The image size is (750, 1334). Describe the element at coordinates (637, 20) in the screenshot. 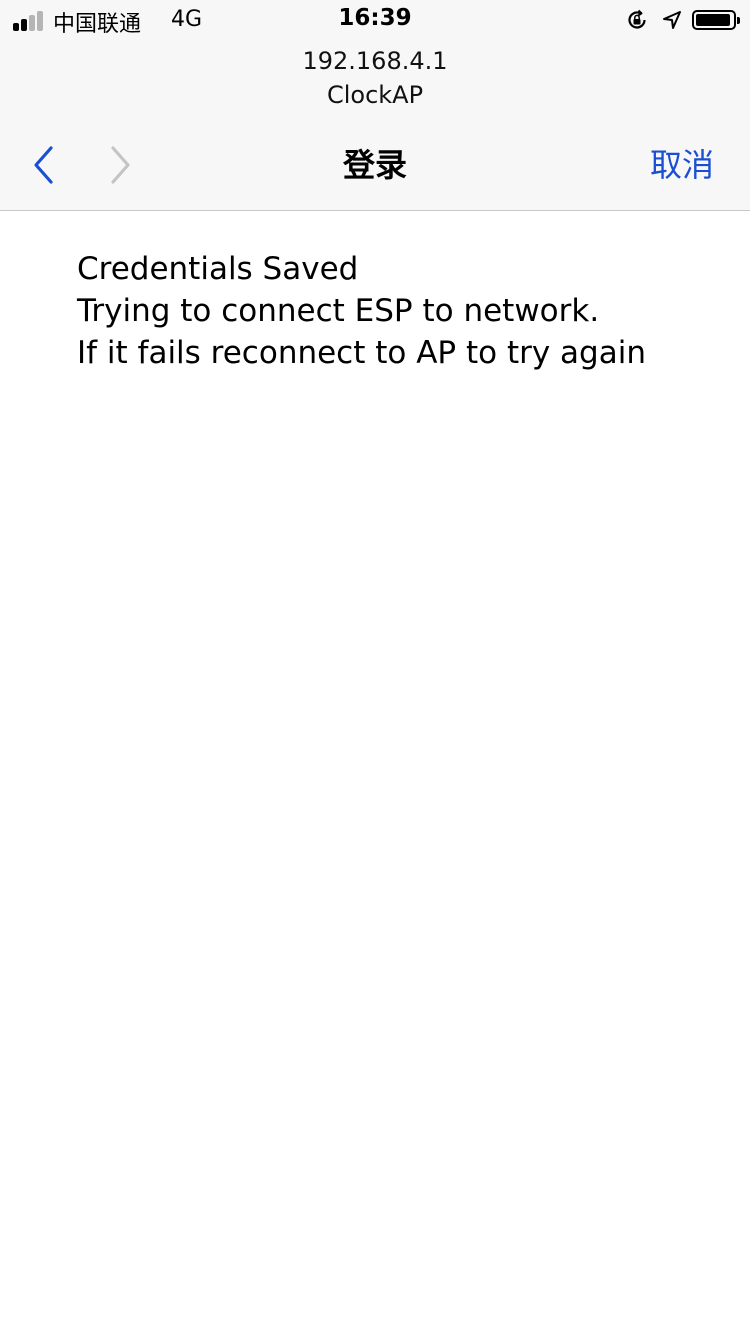

I see `rotation-lock-icon` at that location.